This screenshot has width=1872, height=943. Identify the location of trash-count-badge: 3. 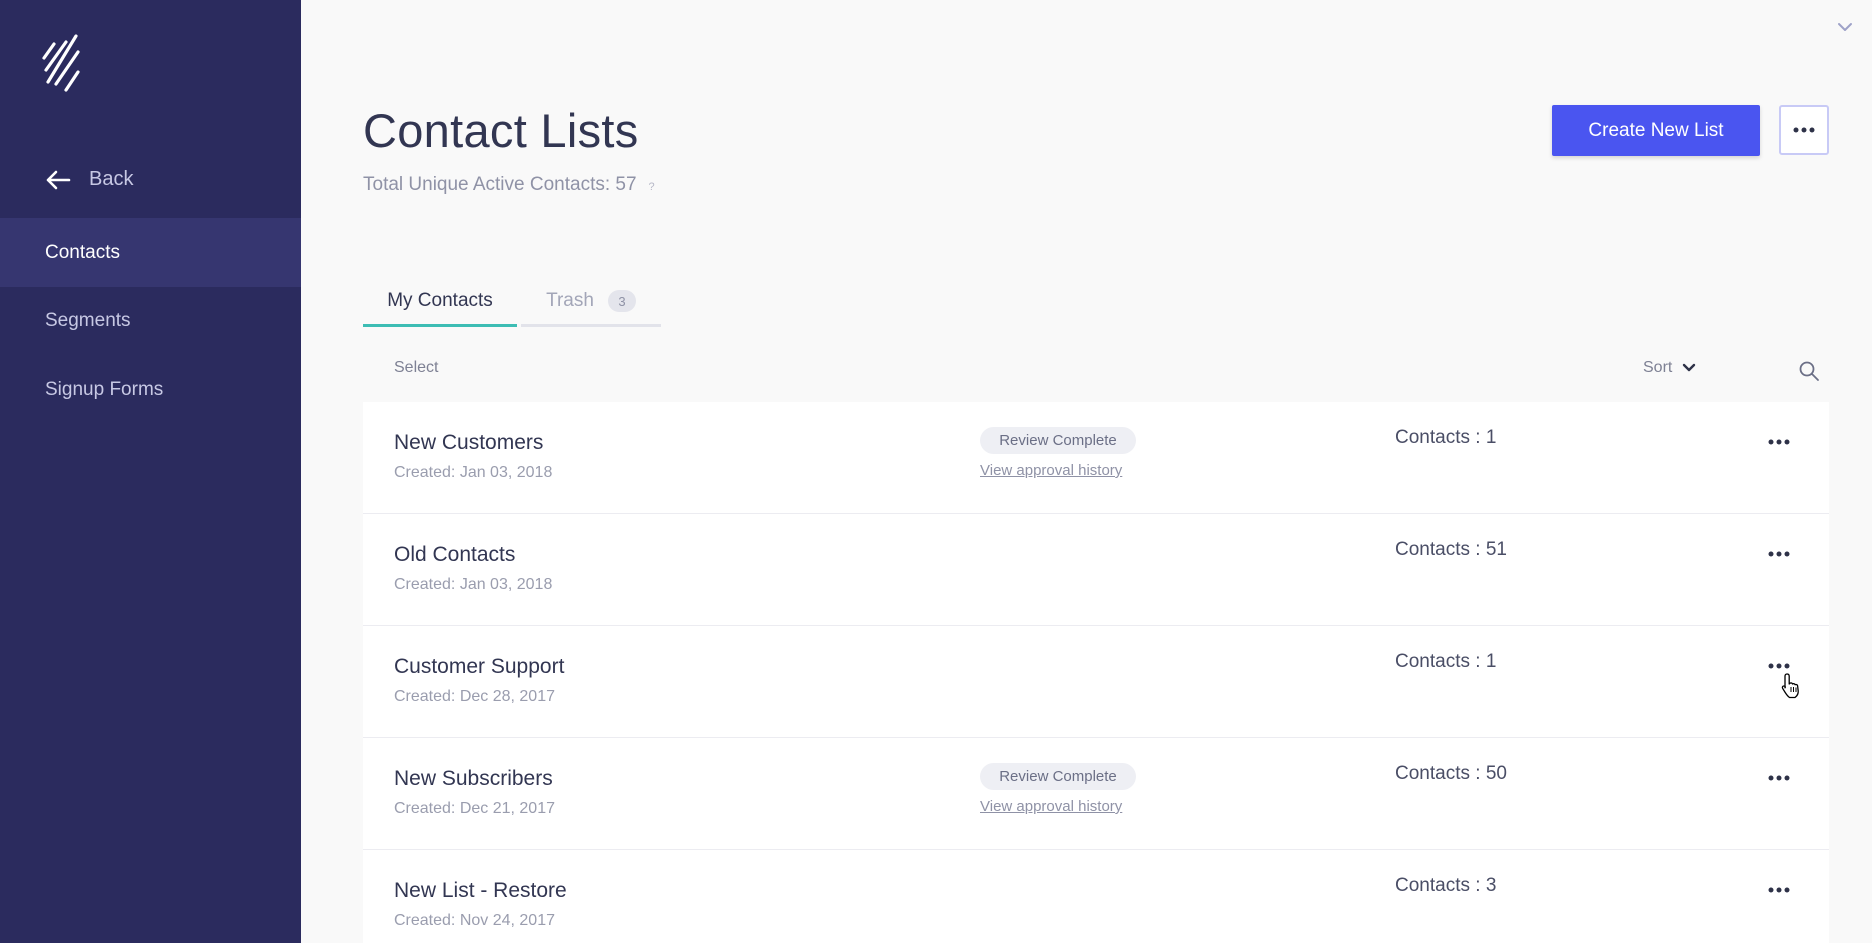
(621, 301).